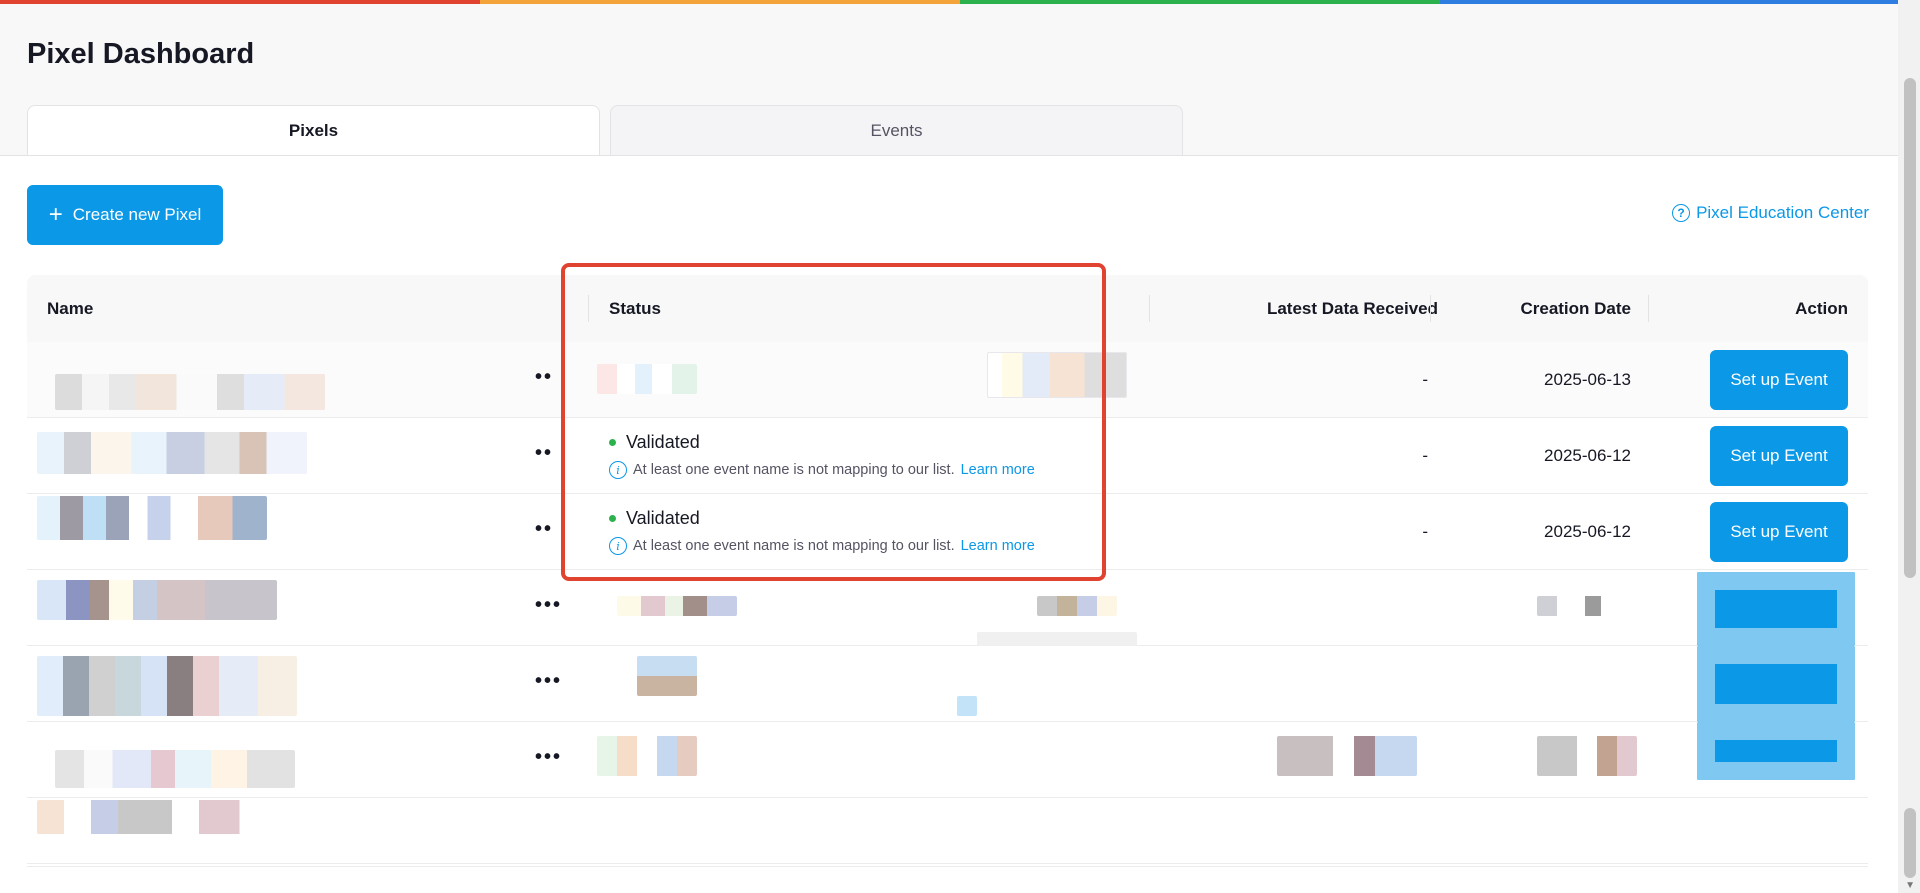 This screenshot has width=1920, height=893. Describe the element at coordinates (1782, 212) in the screenshot. I see `education-center-label: Pixel Education Center` at that location.